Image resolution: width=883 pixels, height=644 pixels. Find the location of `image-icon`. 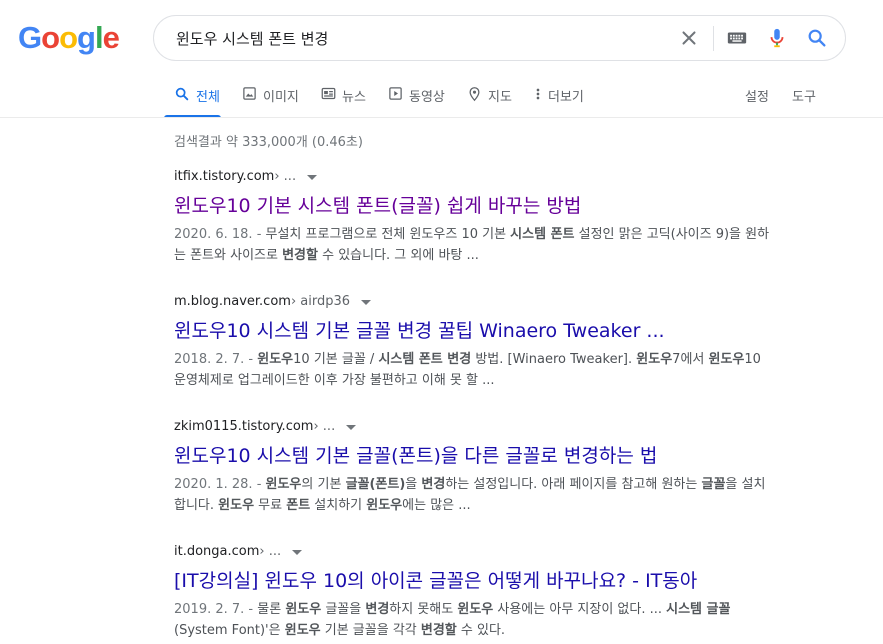

image-icon is located at coordinates (249, 93).